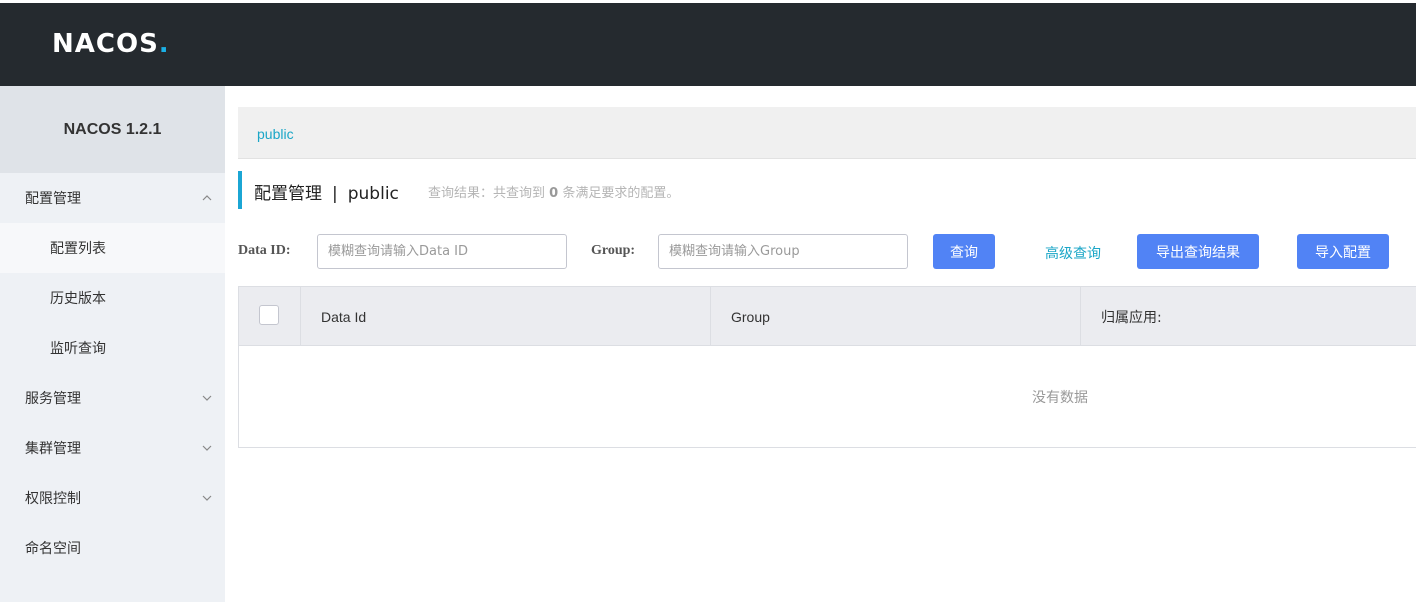 The height and width of the screenshot is (602, 1416). What do you see at coordinates (53, 399) in the screenshot?
I see `sidebar-item-label: 服务管理` at bounding box center [53, 399].